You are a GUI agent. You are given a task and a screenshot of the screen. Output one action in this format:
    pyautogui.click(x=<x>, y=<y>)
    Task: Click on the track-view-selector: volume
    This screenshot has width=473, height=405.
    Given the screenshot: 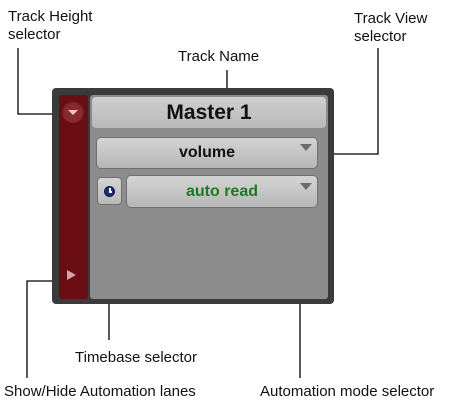 What is the action you would take?
    pyautogui.click(x=207, y=153)
    